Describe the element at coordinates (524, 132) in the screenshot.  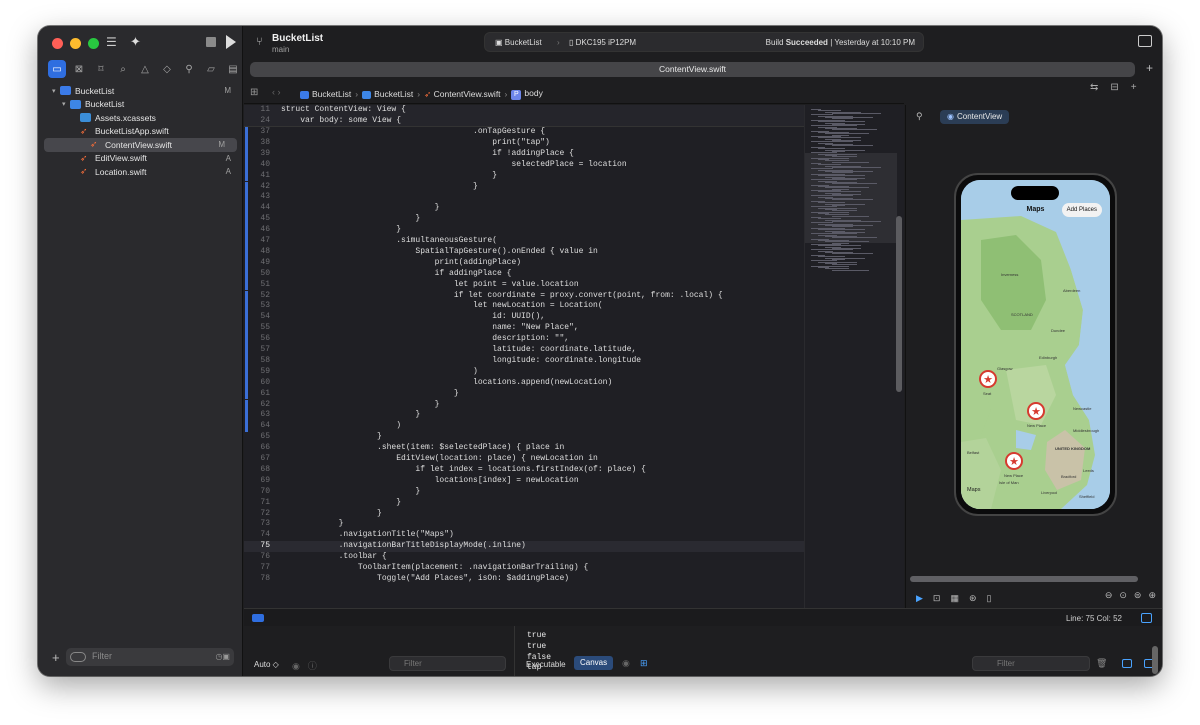
I see `code-line: 37 .onTapGesture {` at that location.